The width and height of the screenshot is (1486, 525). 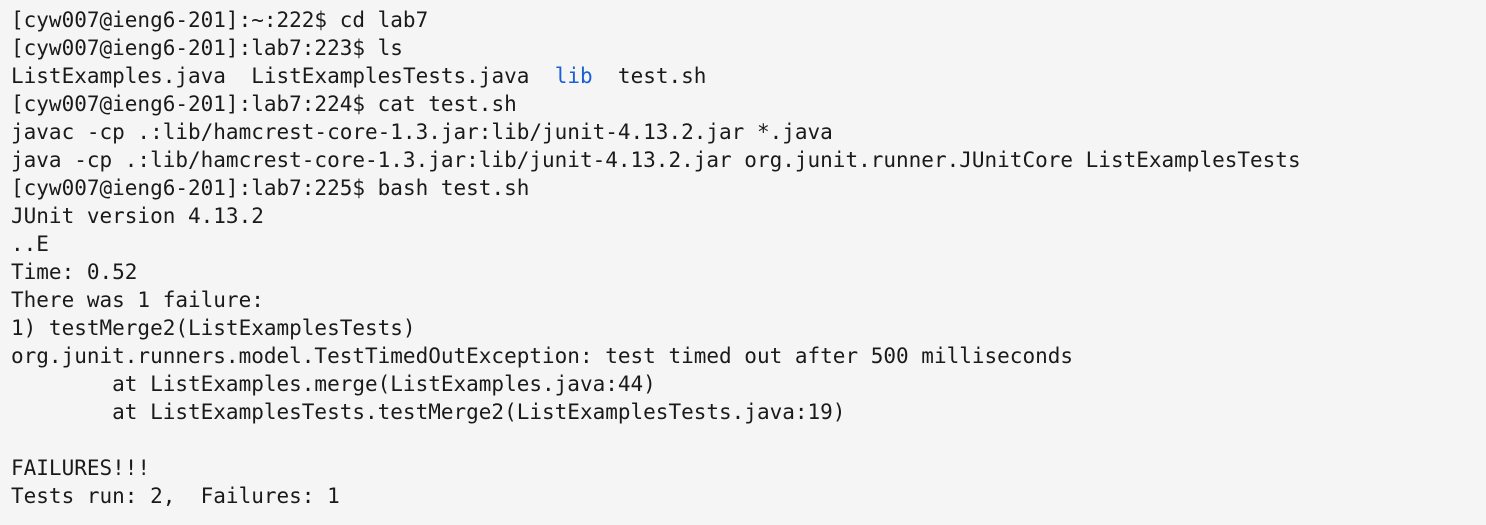 What do you see at coordinates (573, 76) in the screenshot?
I see `directory-entry: lib` at bounding box center [573, 76].